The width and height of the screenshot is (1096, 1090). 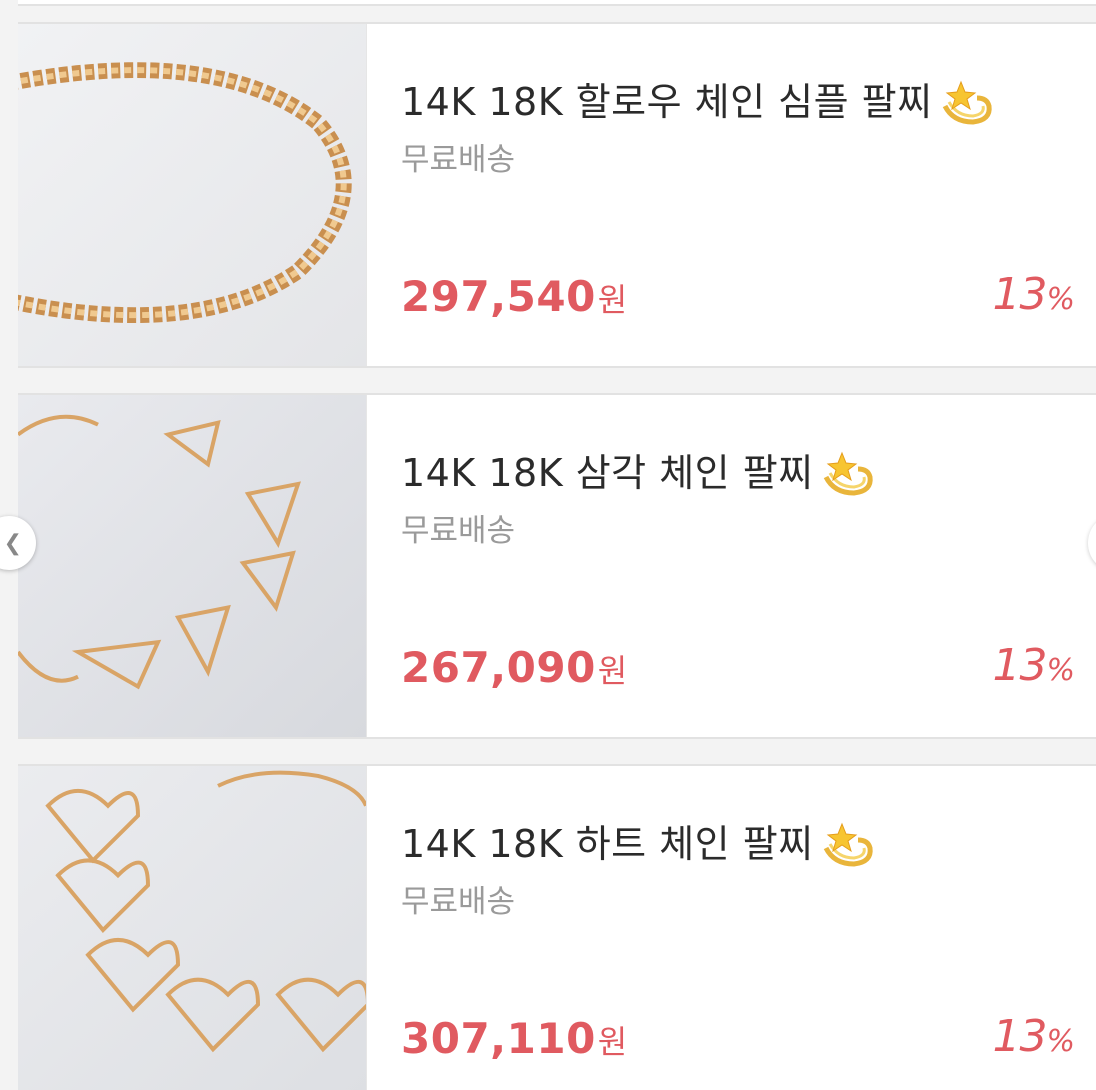 I want to click on product-title: 14K 18K 삼각 체인 팔찌, so click(x=638, y=473).